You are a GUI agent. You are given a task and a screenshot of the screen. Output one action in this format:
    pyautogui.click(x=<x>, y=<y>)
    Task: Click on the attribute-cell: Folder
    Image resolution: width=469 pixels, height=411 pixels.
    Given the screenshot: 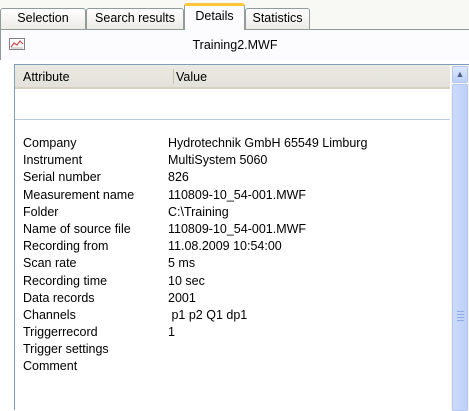 What is the action you would take?
    pyautogui.click(x=41, y=211)
    